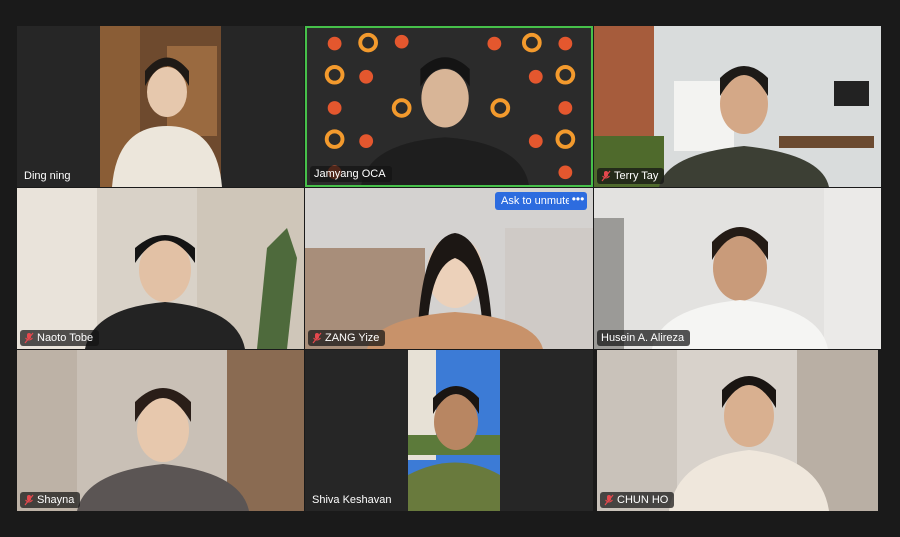 This screenshot has width=900, height=537. What do you see at coordinates (643, 500) in the screenshot?
I see `participant-name: CHUN HO` at bounding box center [643, 500].